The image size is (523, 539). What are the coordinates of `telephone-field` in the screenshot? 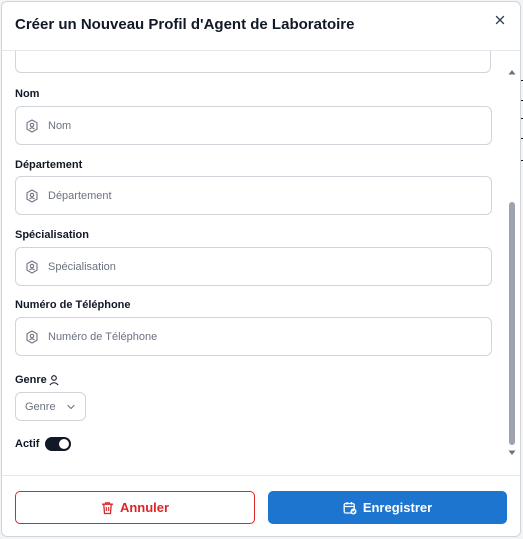 It's located at (253, 336).